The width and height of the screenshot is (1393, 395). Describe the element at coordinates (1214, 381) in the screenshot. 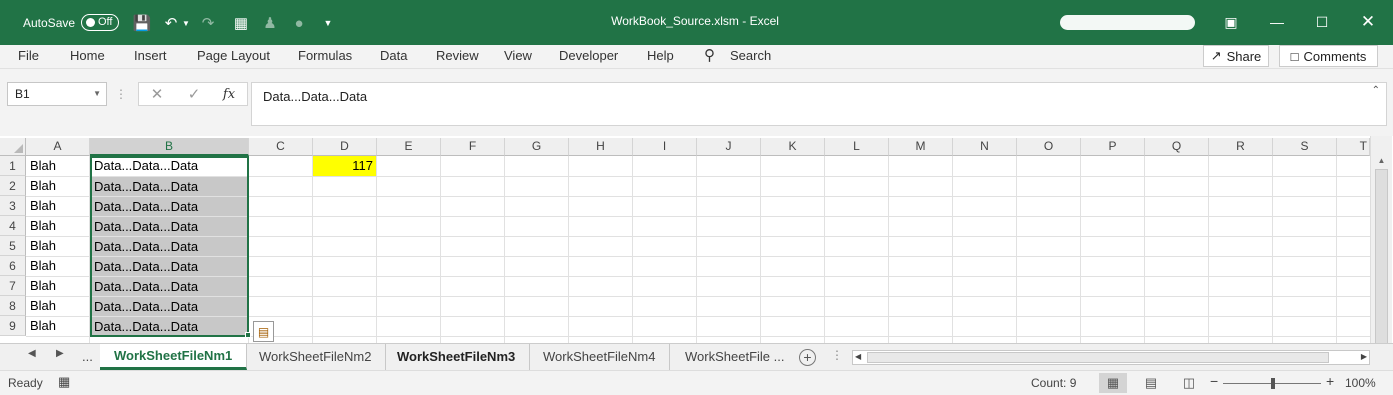

I see `zoom-out-icon: −` at that location.